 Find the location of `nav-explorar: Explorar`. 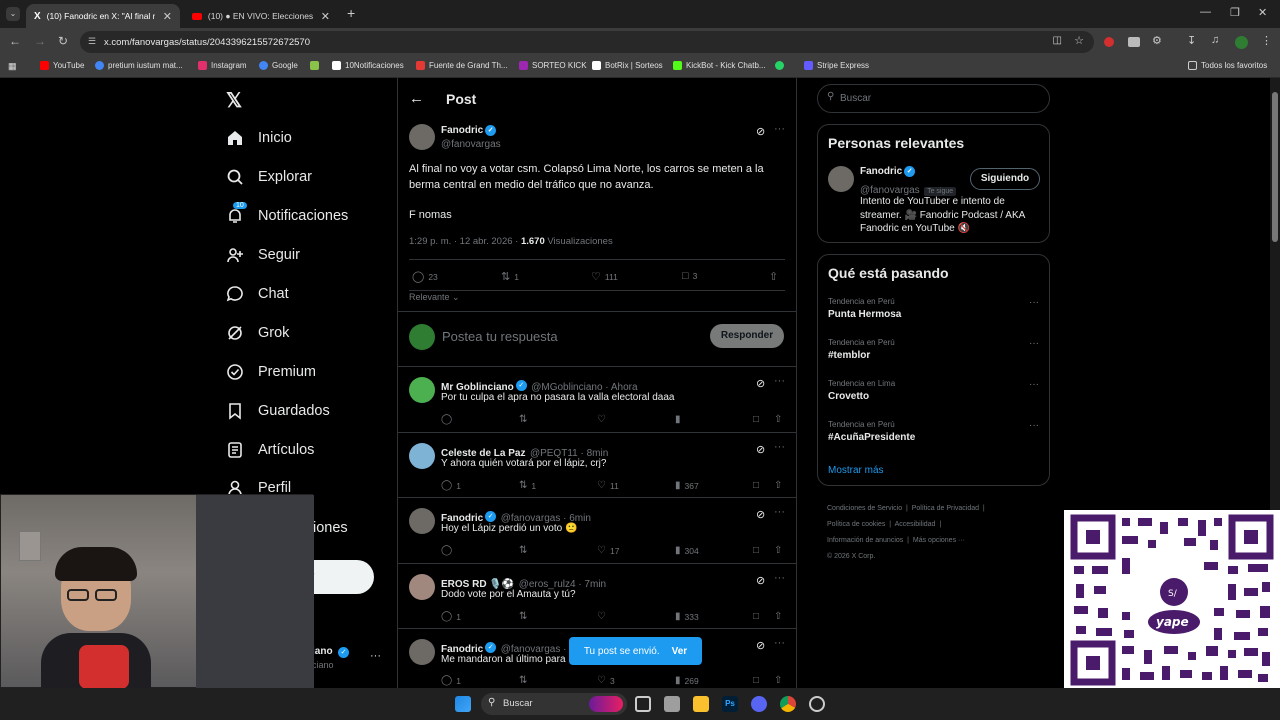

nav-explorar: Explorar is located at coordinates (269, 177).